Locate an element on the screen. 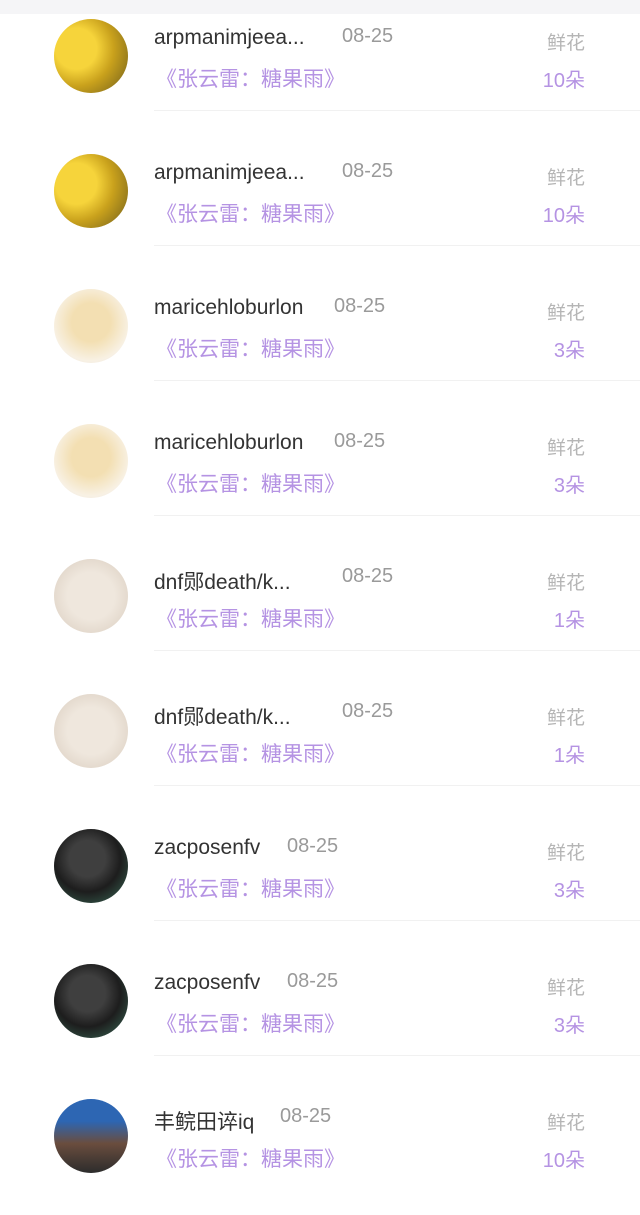 The image size is (640, 1215). username: 丰鲩田谇iq is located at coordinates (204, 1121).